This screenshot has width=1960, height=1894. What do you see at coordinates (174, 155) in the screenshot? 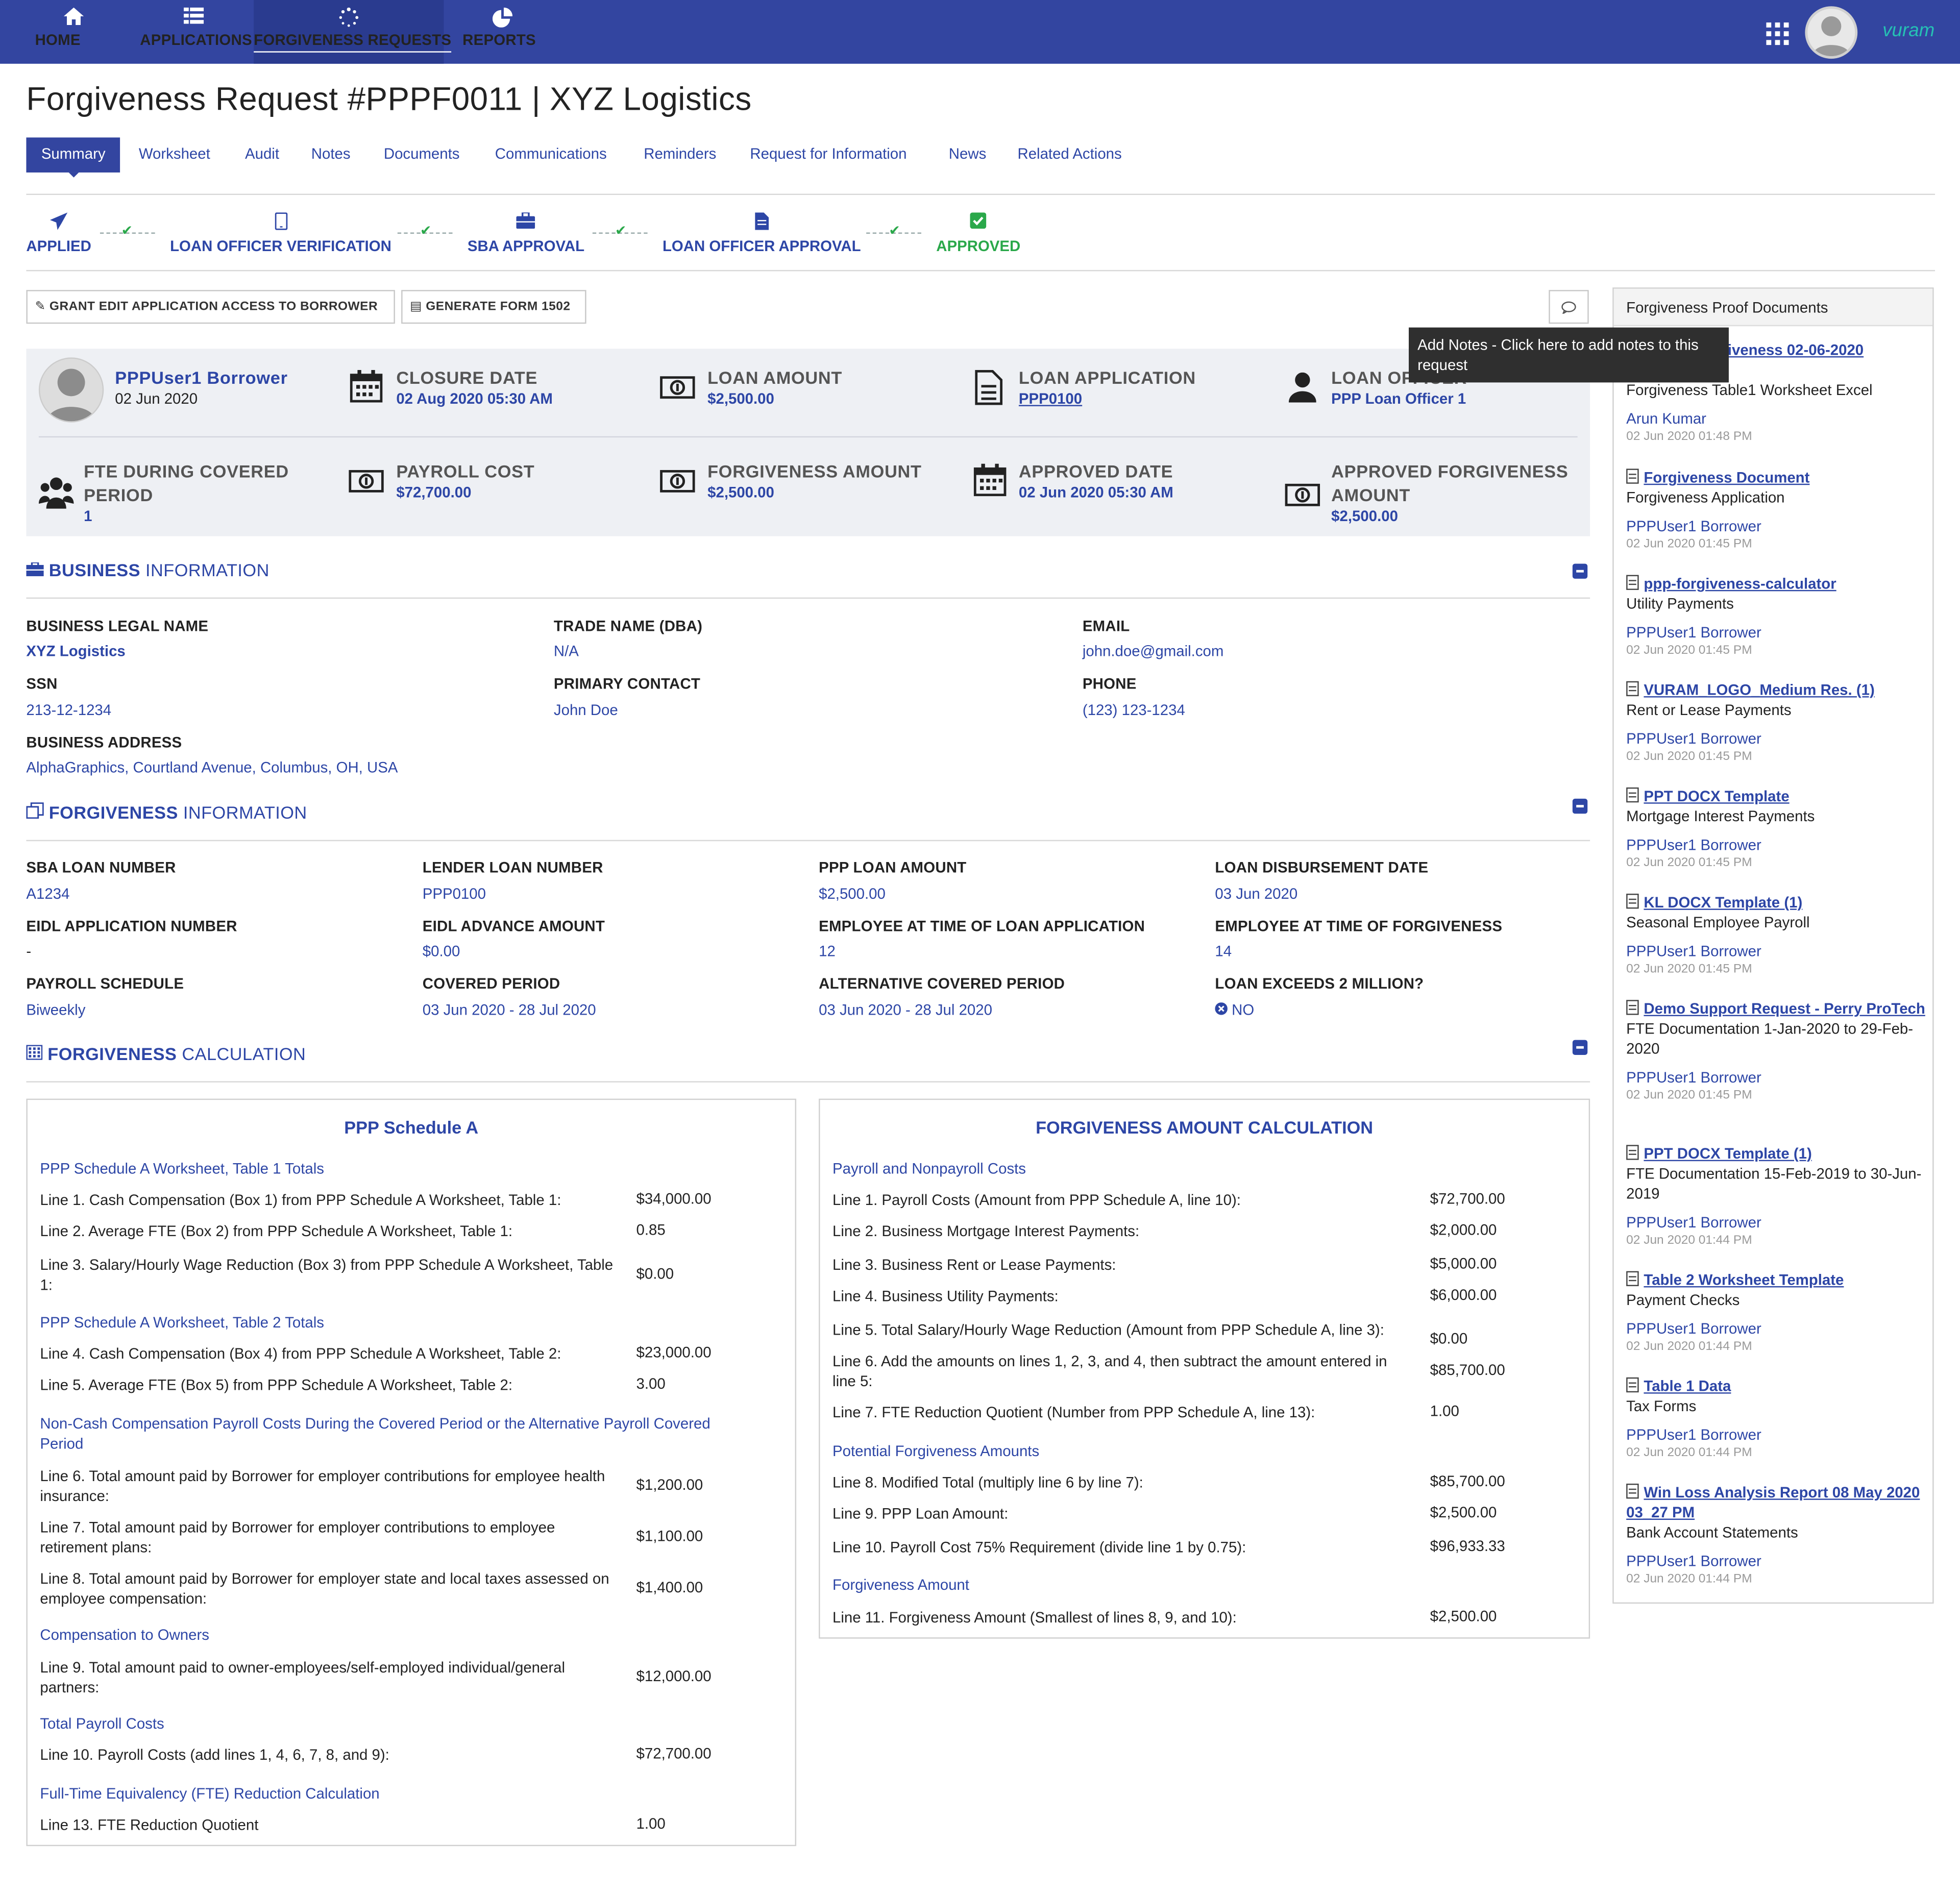
I see `tab-worksheet: Worksheet` at bounding box center [174, 155].